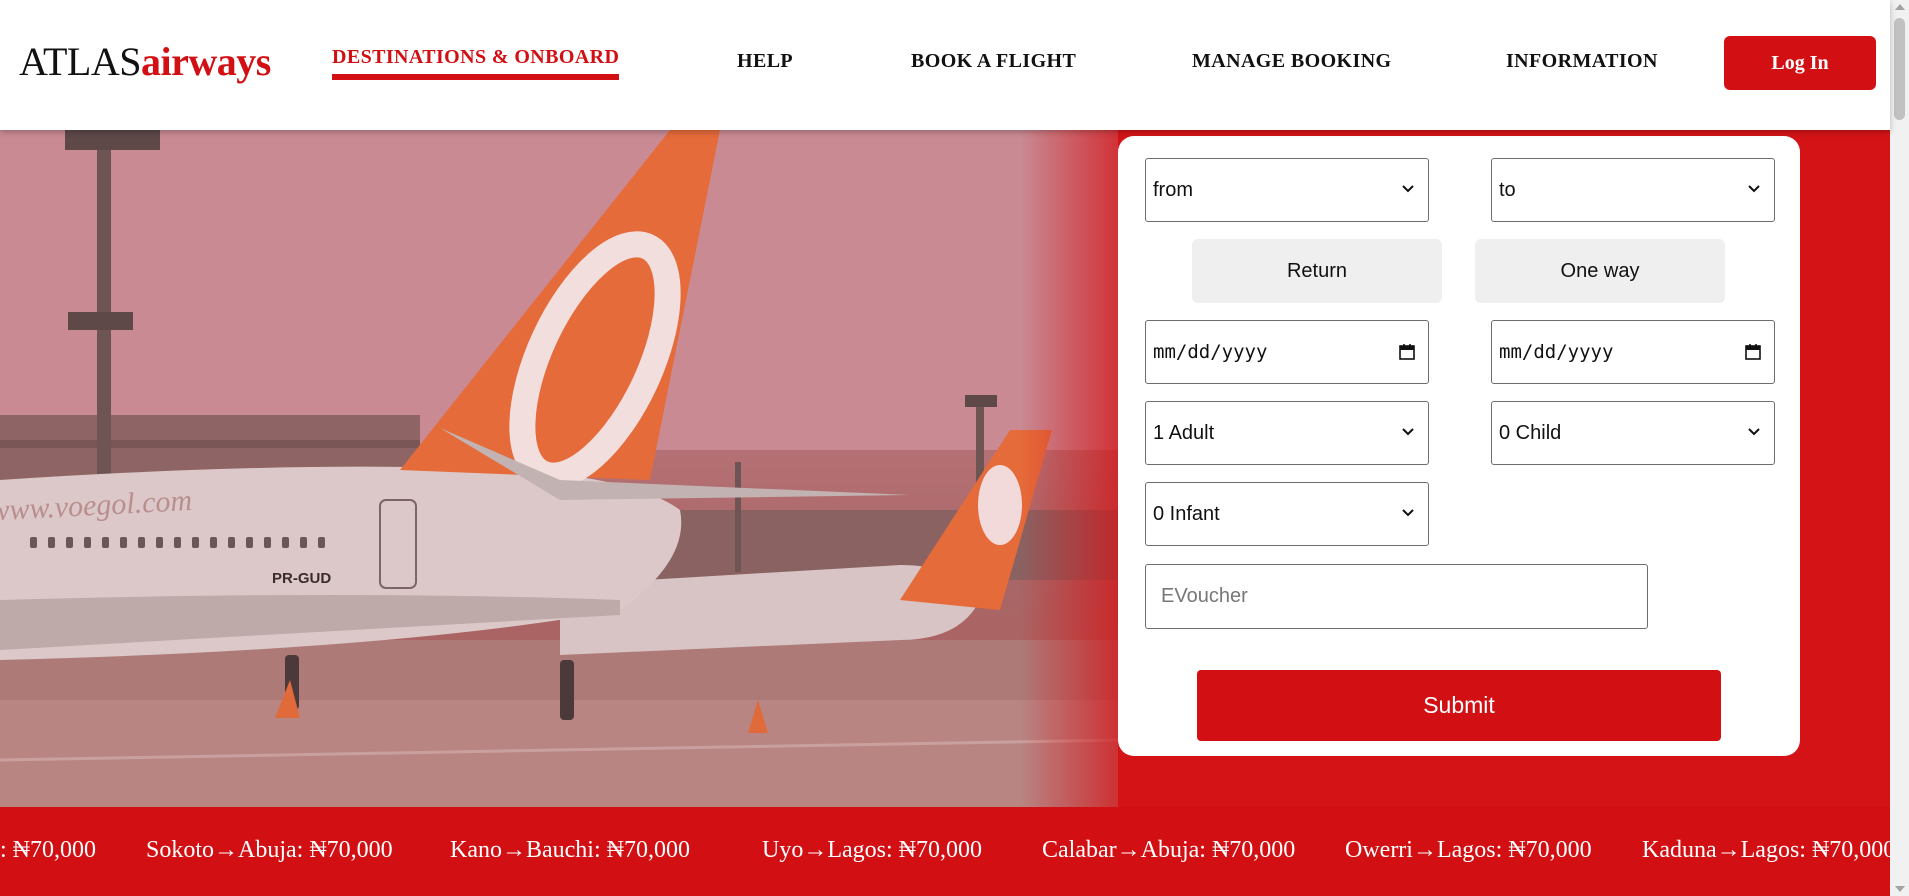 This screenshot has height=896, width=1909. Describe the element at coordinates (872, 850) in the screenshot. I see `ticker-item: Uyo→Lagos: ₦70,000` at that location.